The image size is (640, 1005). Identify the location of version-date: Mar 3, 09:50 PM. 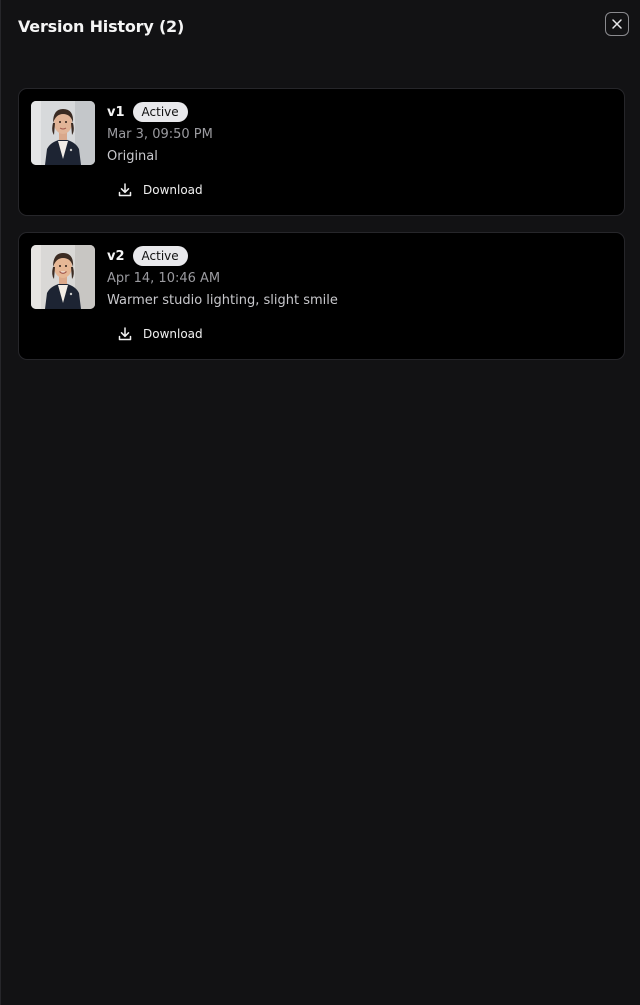
(160, 134).